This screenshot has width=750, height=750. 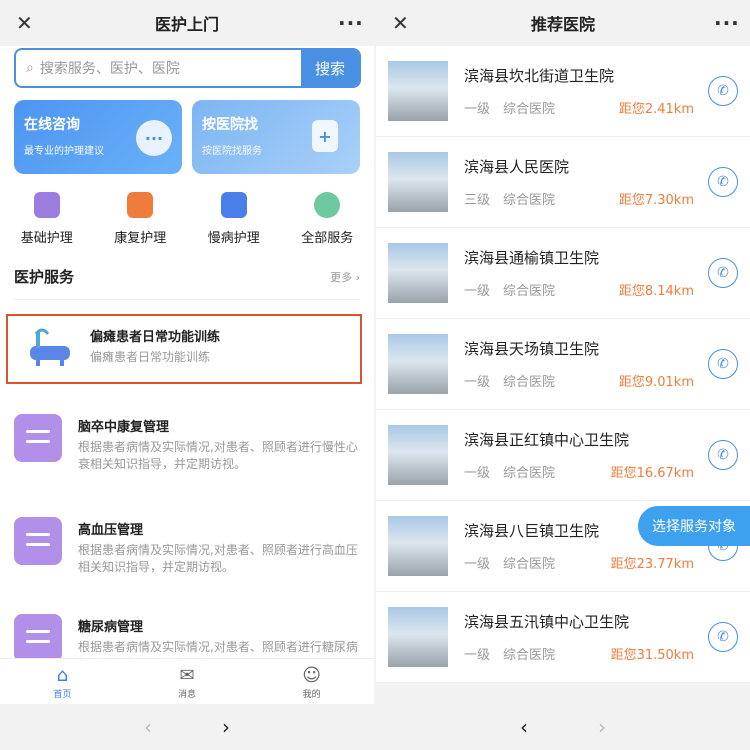 I want to click on hospital-row: 滨海县五汛镇中心卫生院 一级 综合医院 距您31.50km ✆, so click(x=563, y=637).